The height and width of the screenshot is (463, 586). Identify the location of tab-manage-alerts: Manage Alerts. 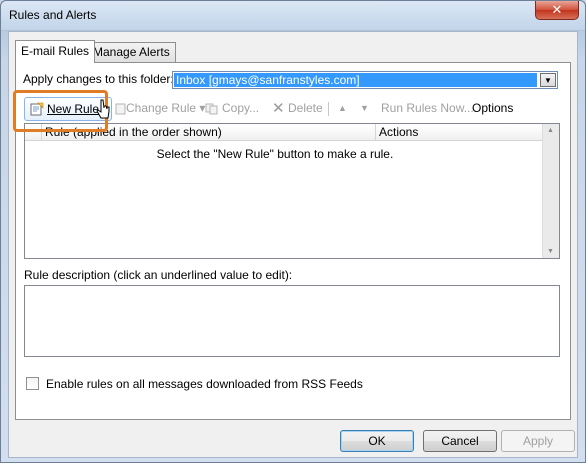
(131, 52).